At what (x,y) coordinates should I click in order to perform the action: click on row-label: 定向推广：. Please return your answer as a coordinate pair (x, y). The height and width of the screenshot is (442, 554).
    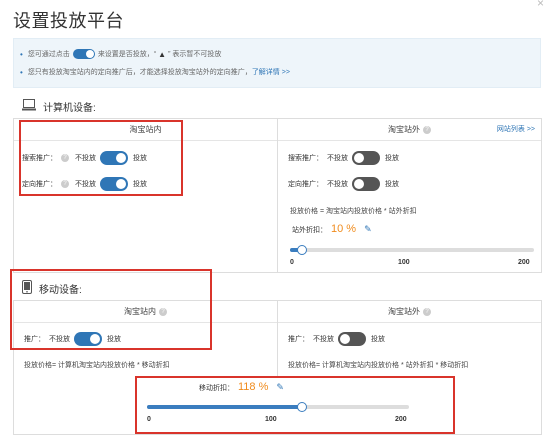
    Looking at the image, I should click on (305, 184).